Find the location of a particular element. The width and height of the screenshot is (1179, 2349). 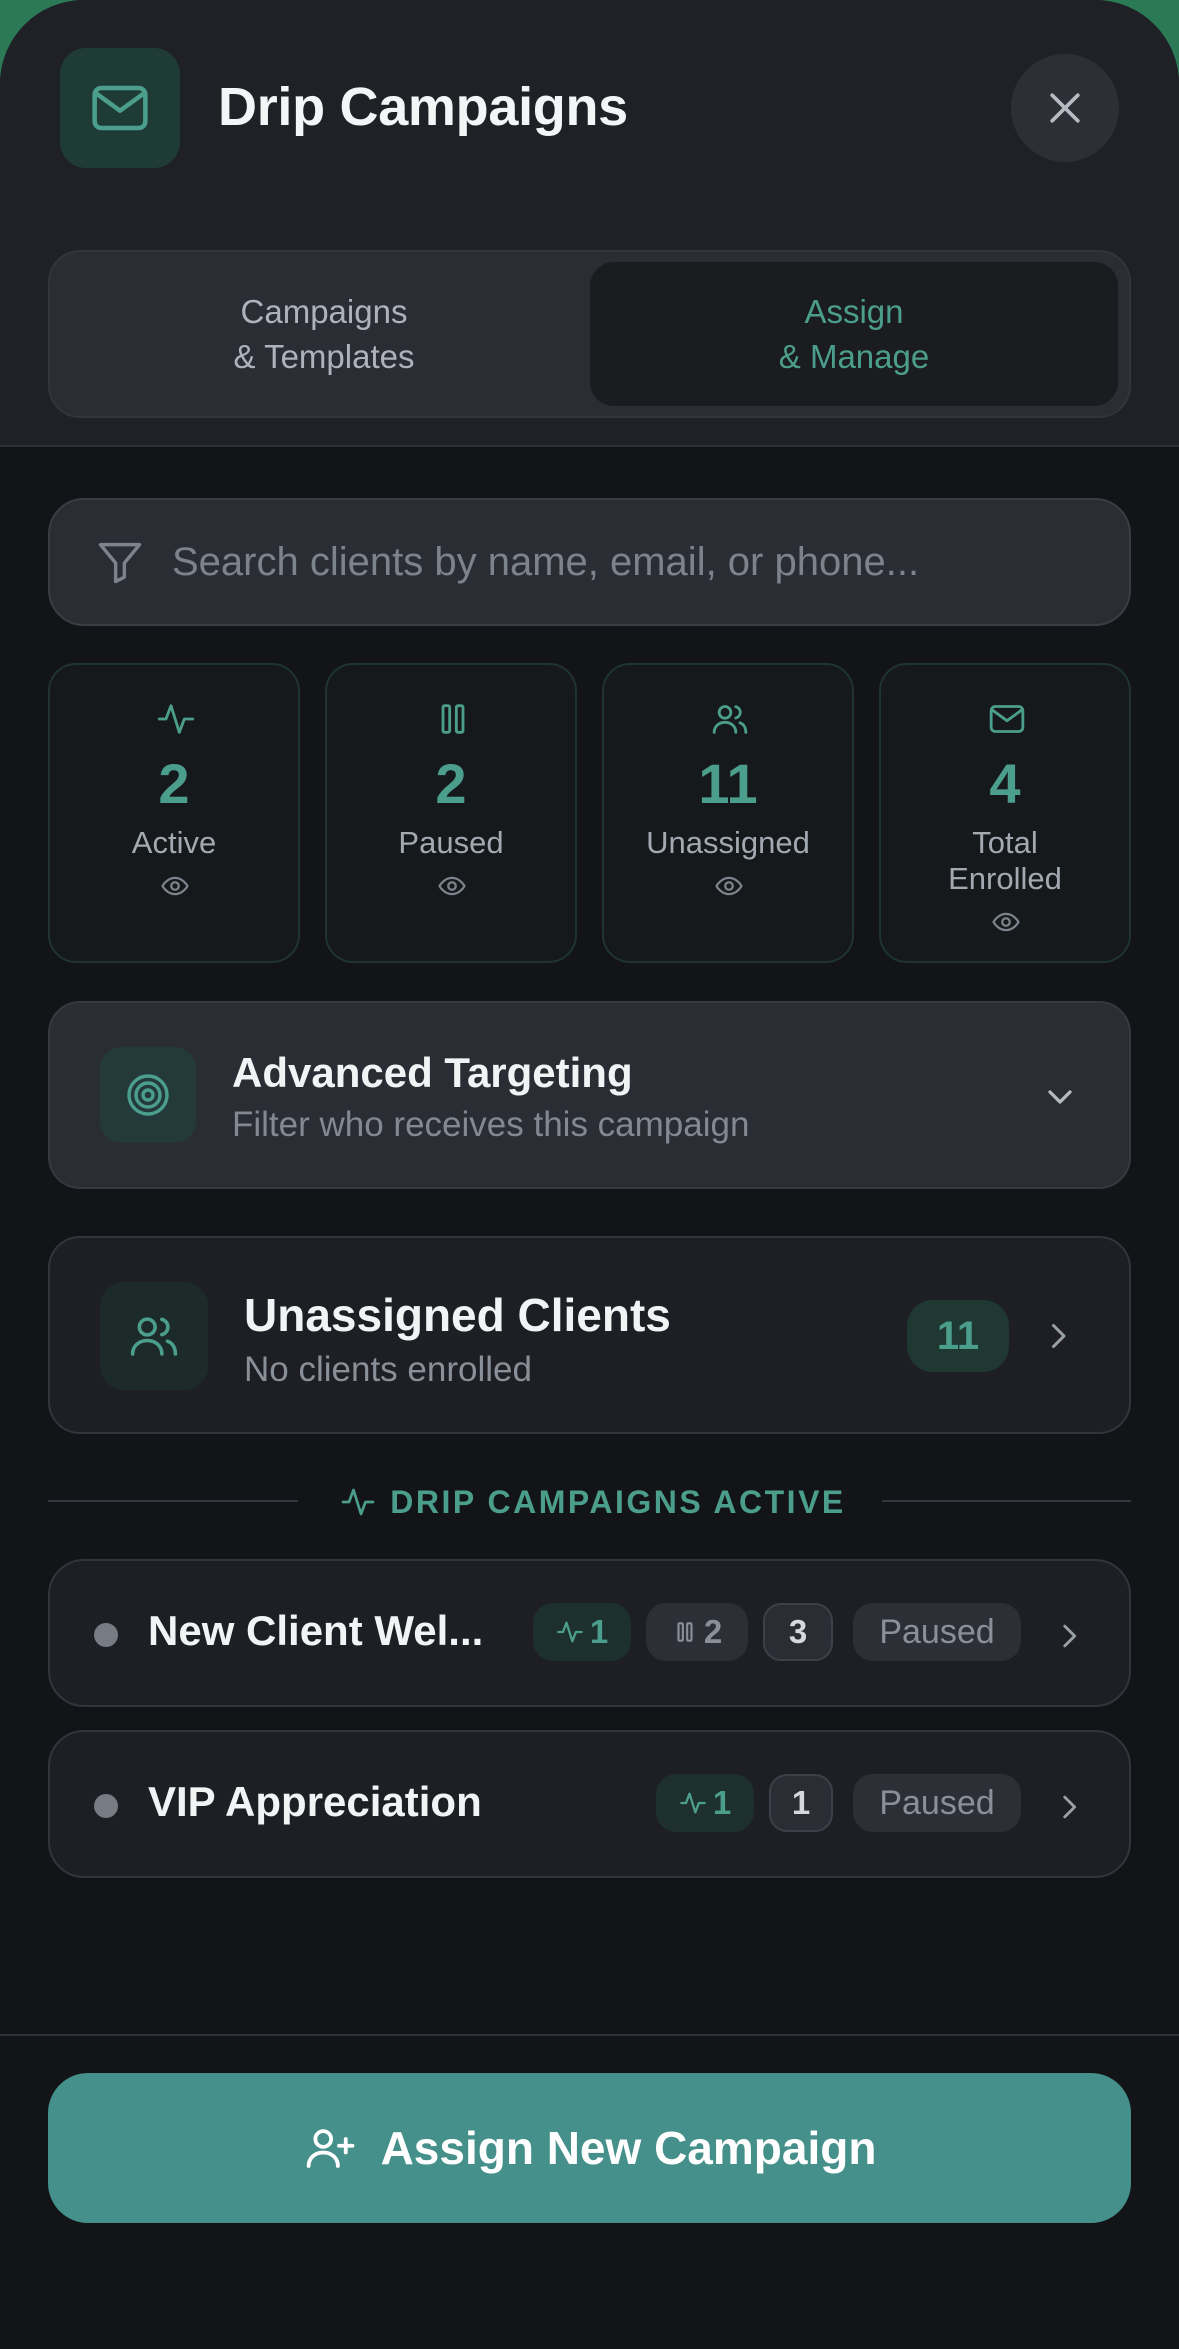

campaign-name: VIP Appreciation is located at coordinates (315, 1801).